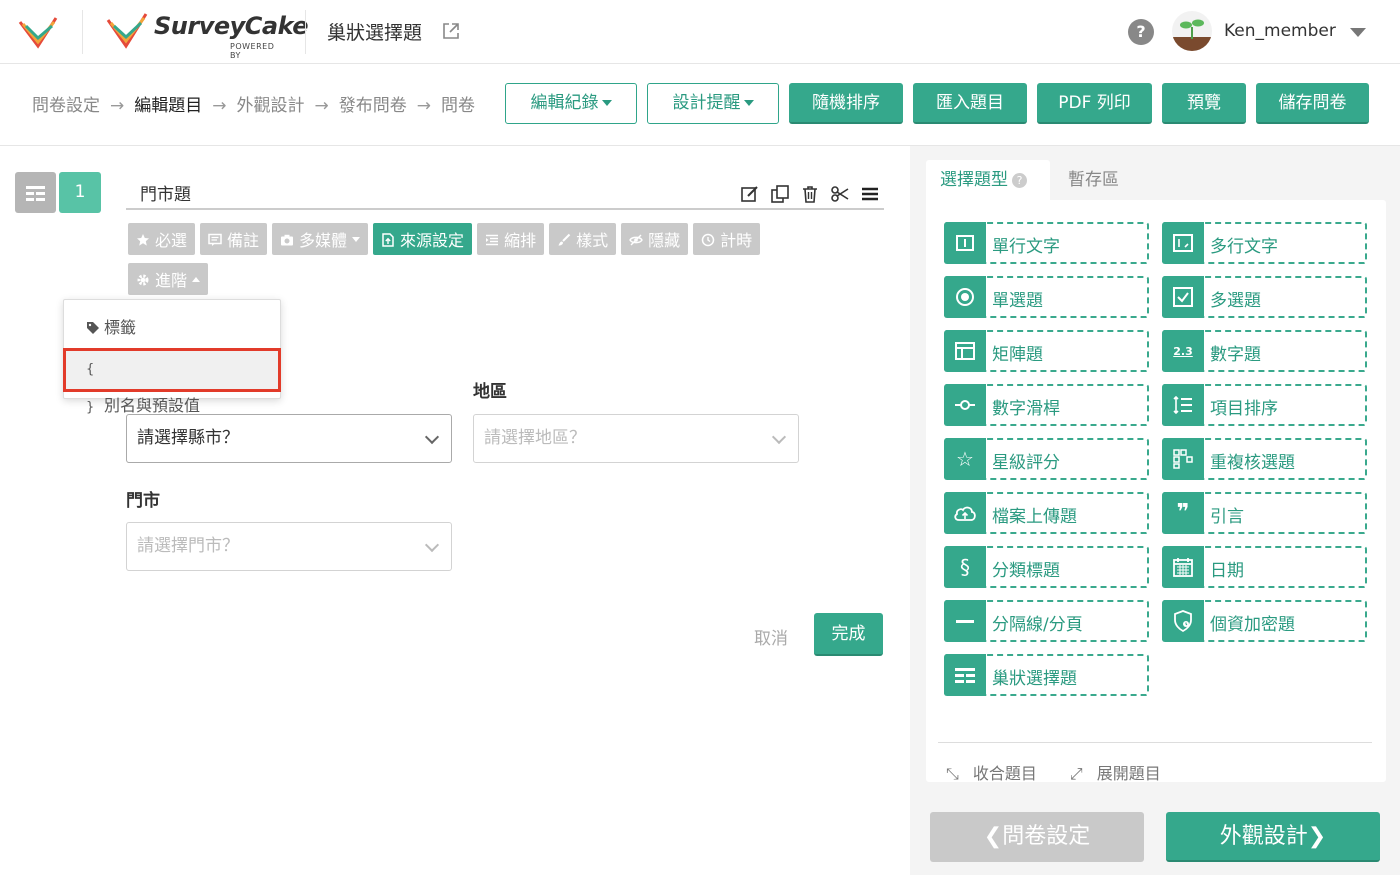 The image size is (1400, 875). What do you see at coordinates (82, 32) in the screenshot?
I see `header-divider` at bounding box center [82, 32].